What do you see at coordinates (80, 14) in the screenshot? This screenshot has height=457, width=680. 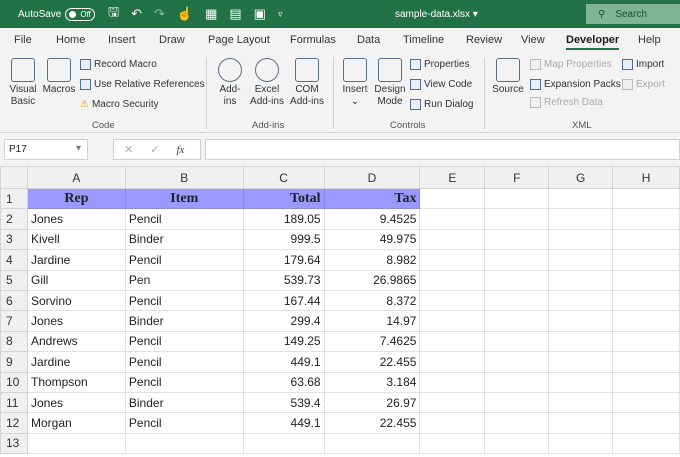 I see `autosave-toggle: Off` at bounding box center [80, 14].